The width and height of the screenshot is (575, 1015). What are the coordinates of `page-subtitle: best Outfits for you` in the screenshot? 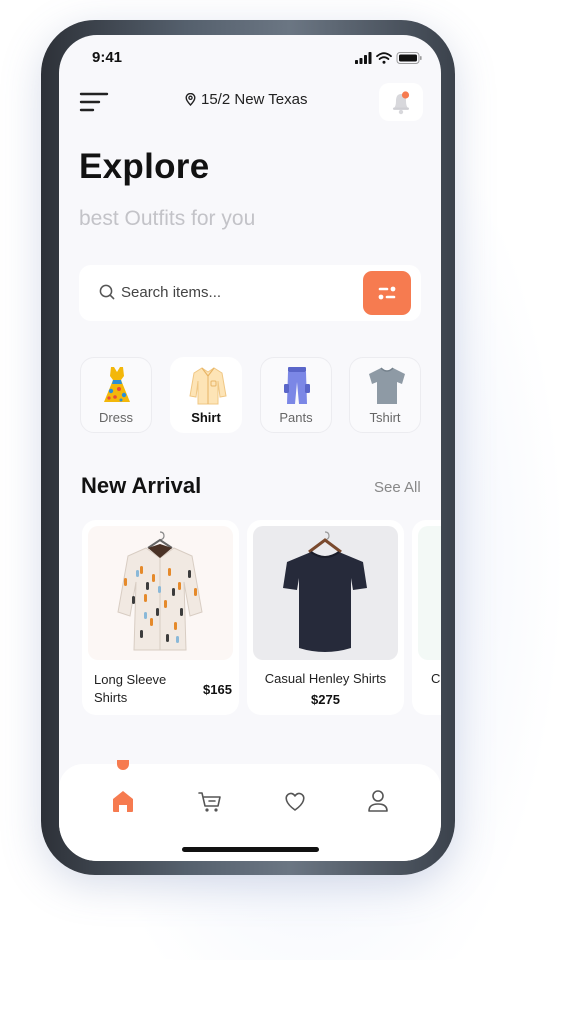 It's located at (167, 218).